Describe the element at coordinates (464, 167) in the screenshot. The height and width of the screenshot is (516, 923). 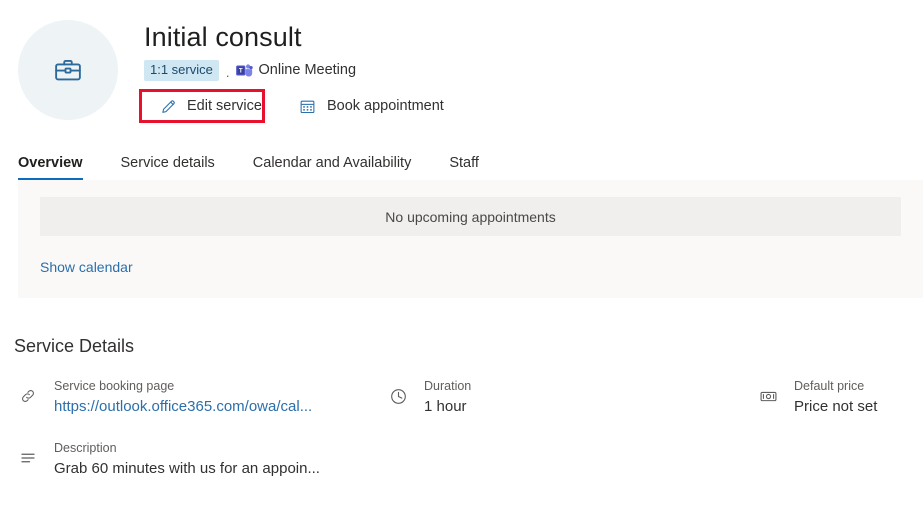
I see `tab-staff: Staff` at that location.